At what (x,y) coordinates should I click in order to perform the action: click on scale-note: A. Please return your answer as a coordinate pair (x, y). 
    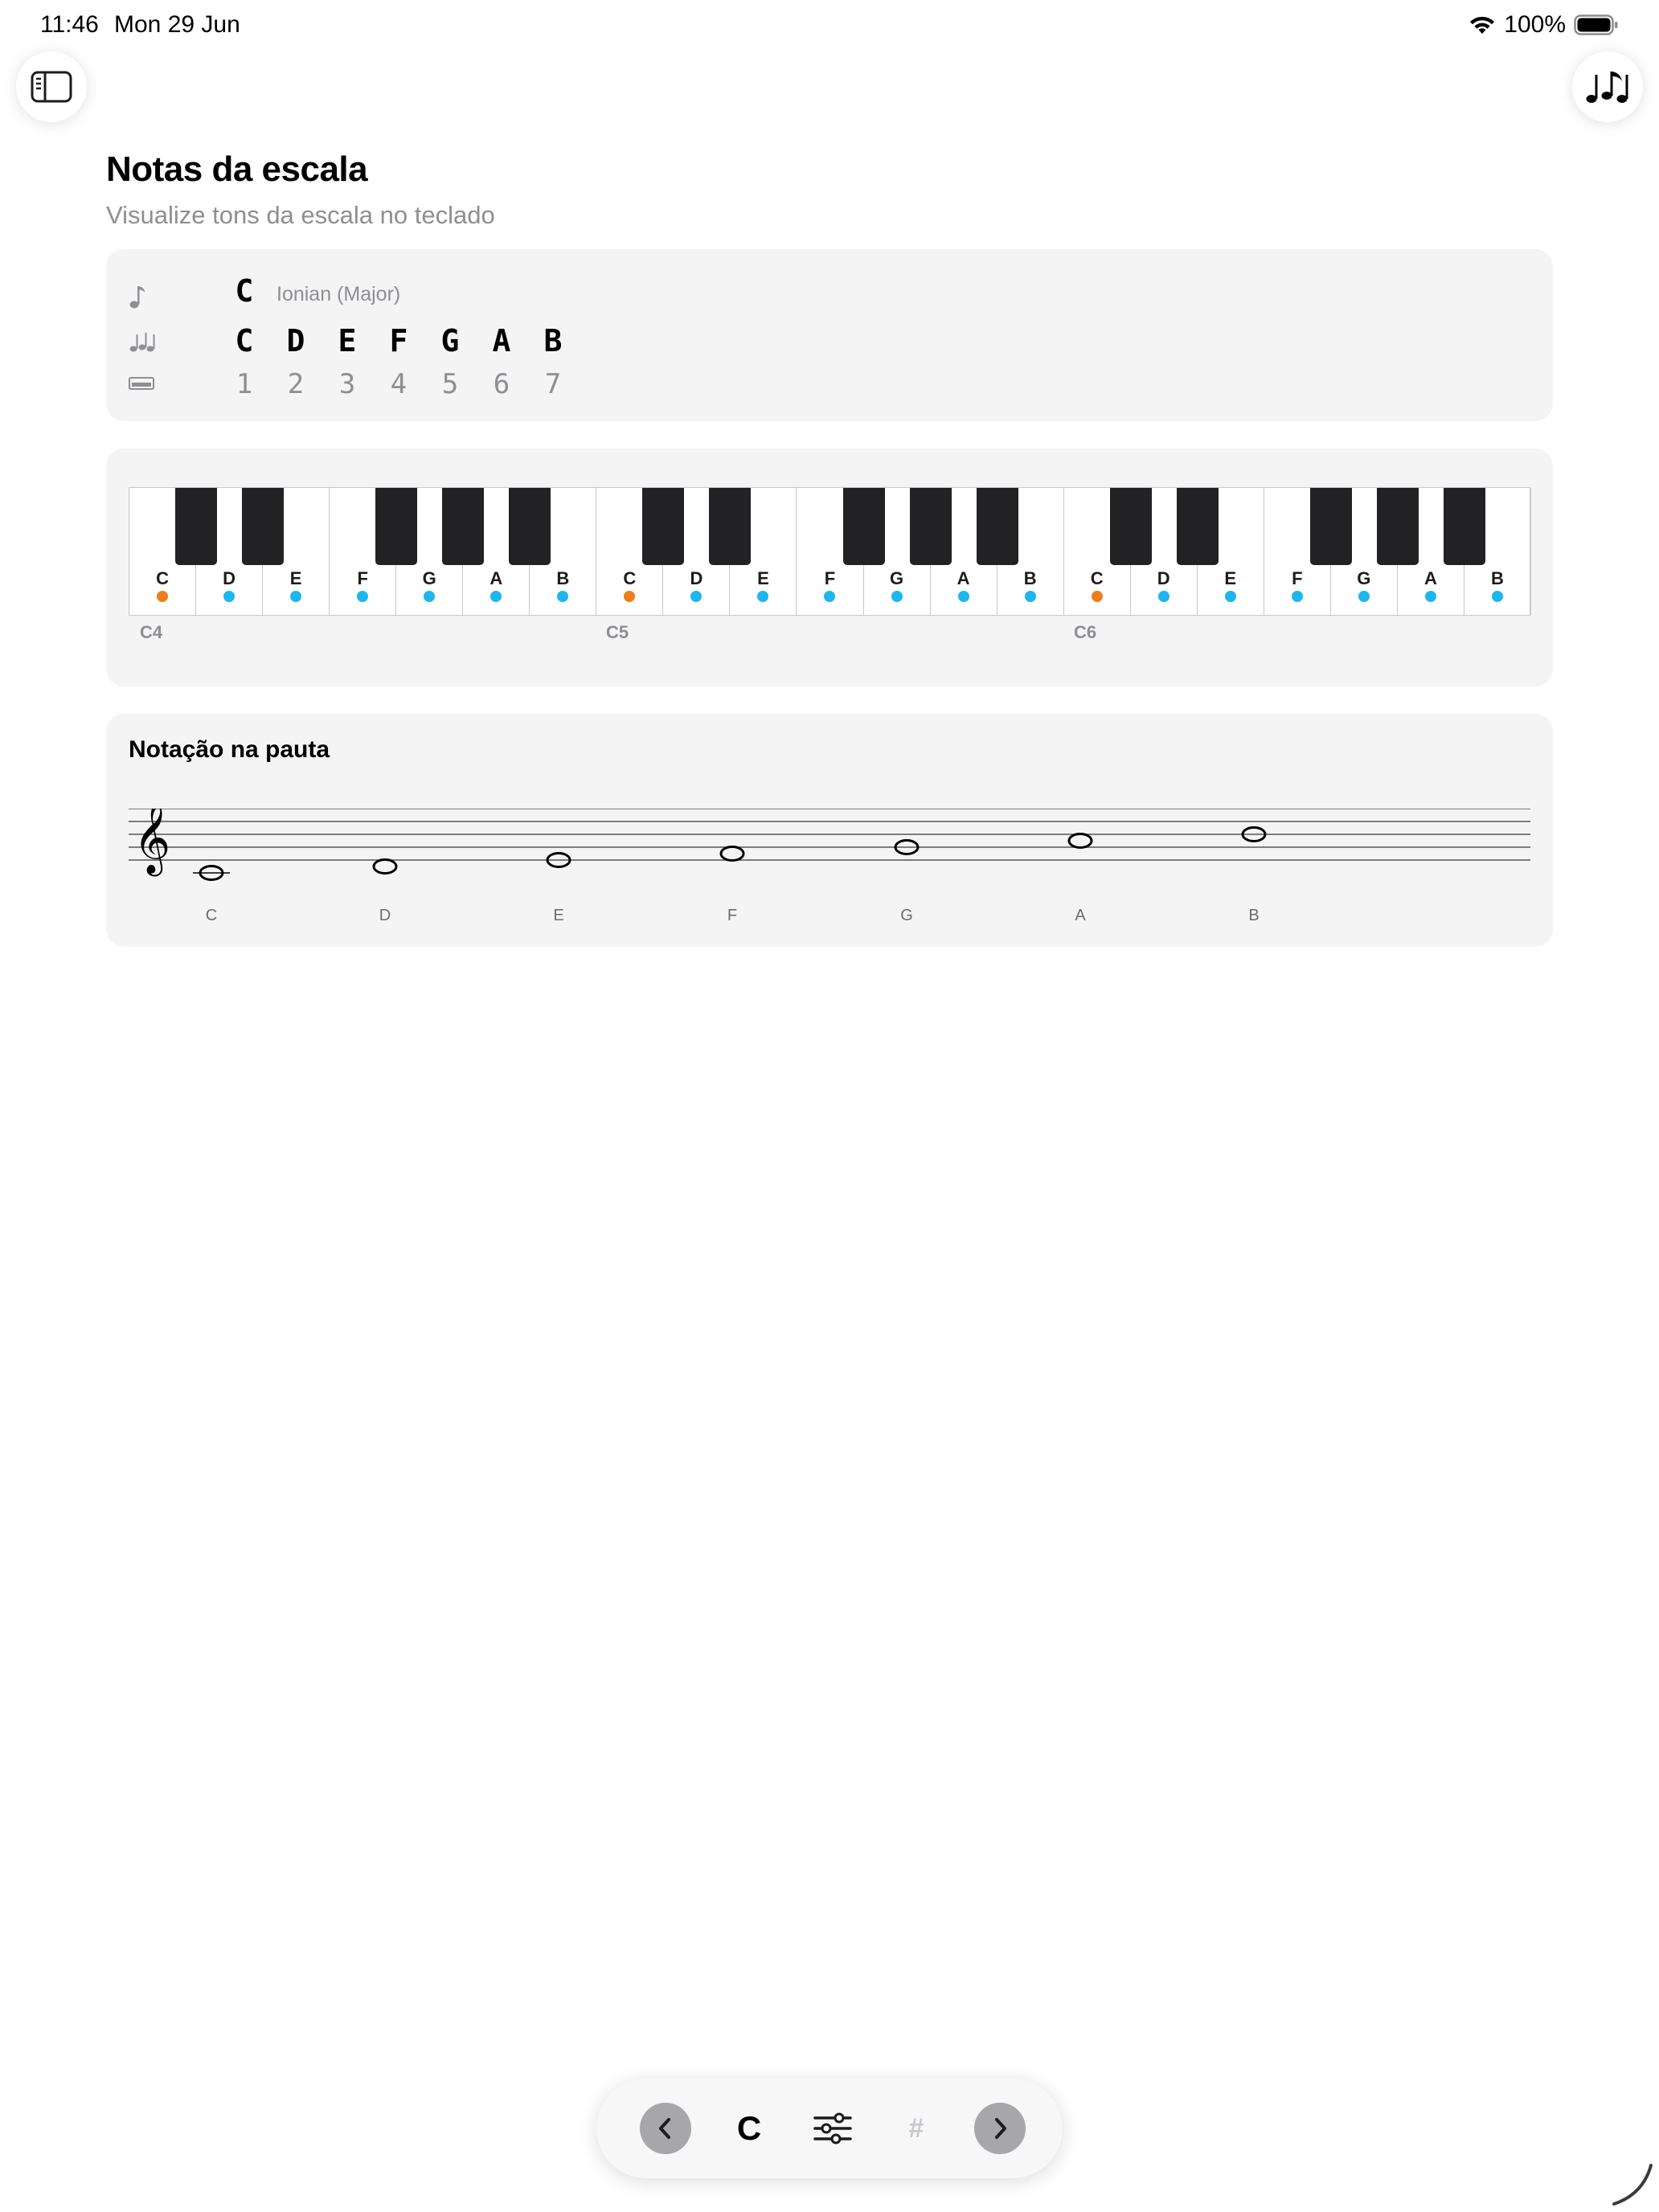
    Looking at the image, I should click on (501, 340).